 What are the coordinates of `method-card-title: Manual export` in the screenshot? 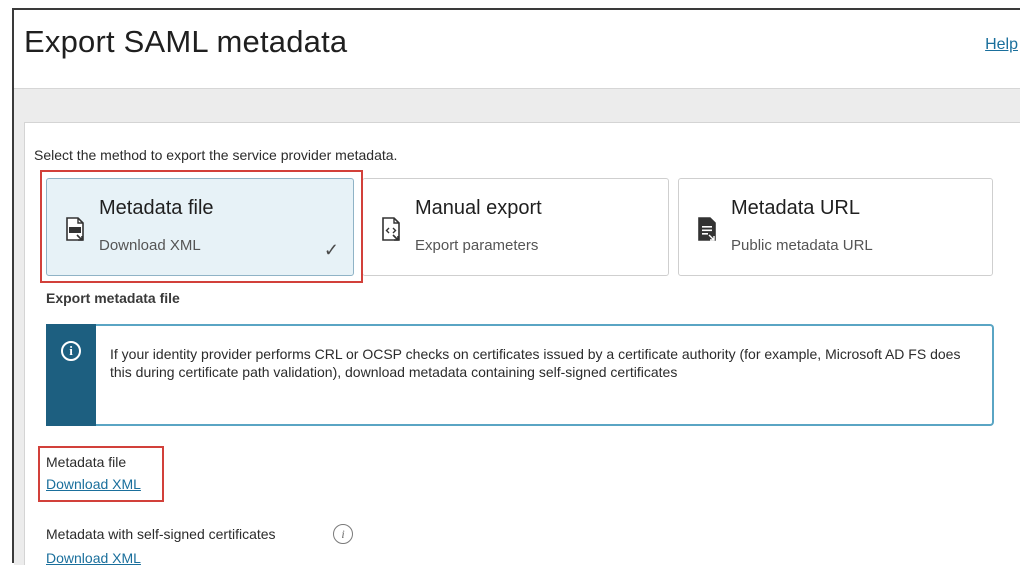 It's located at (478, 208).